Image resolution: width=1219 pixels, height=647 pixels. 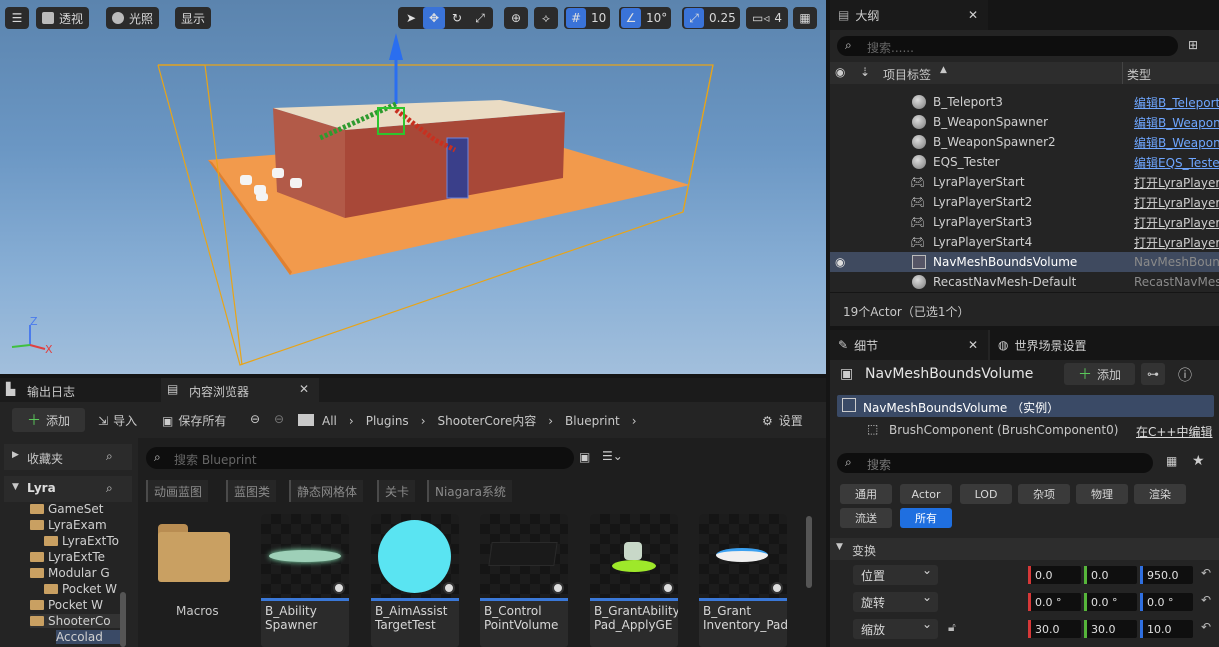 What do you see at coordinates (255, 419) in the screenshot?
I see `back-icon: ⊖` at bounding box center [255, 419].